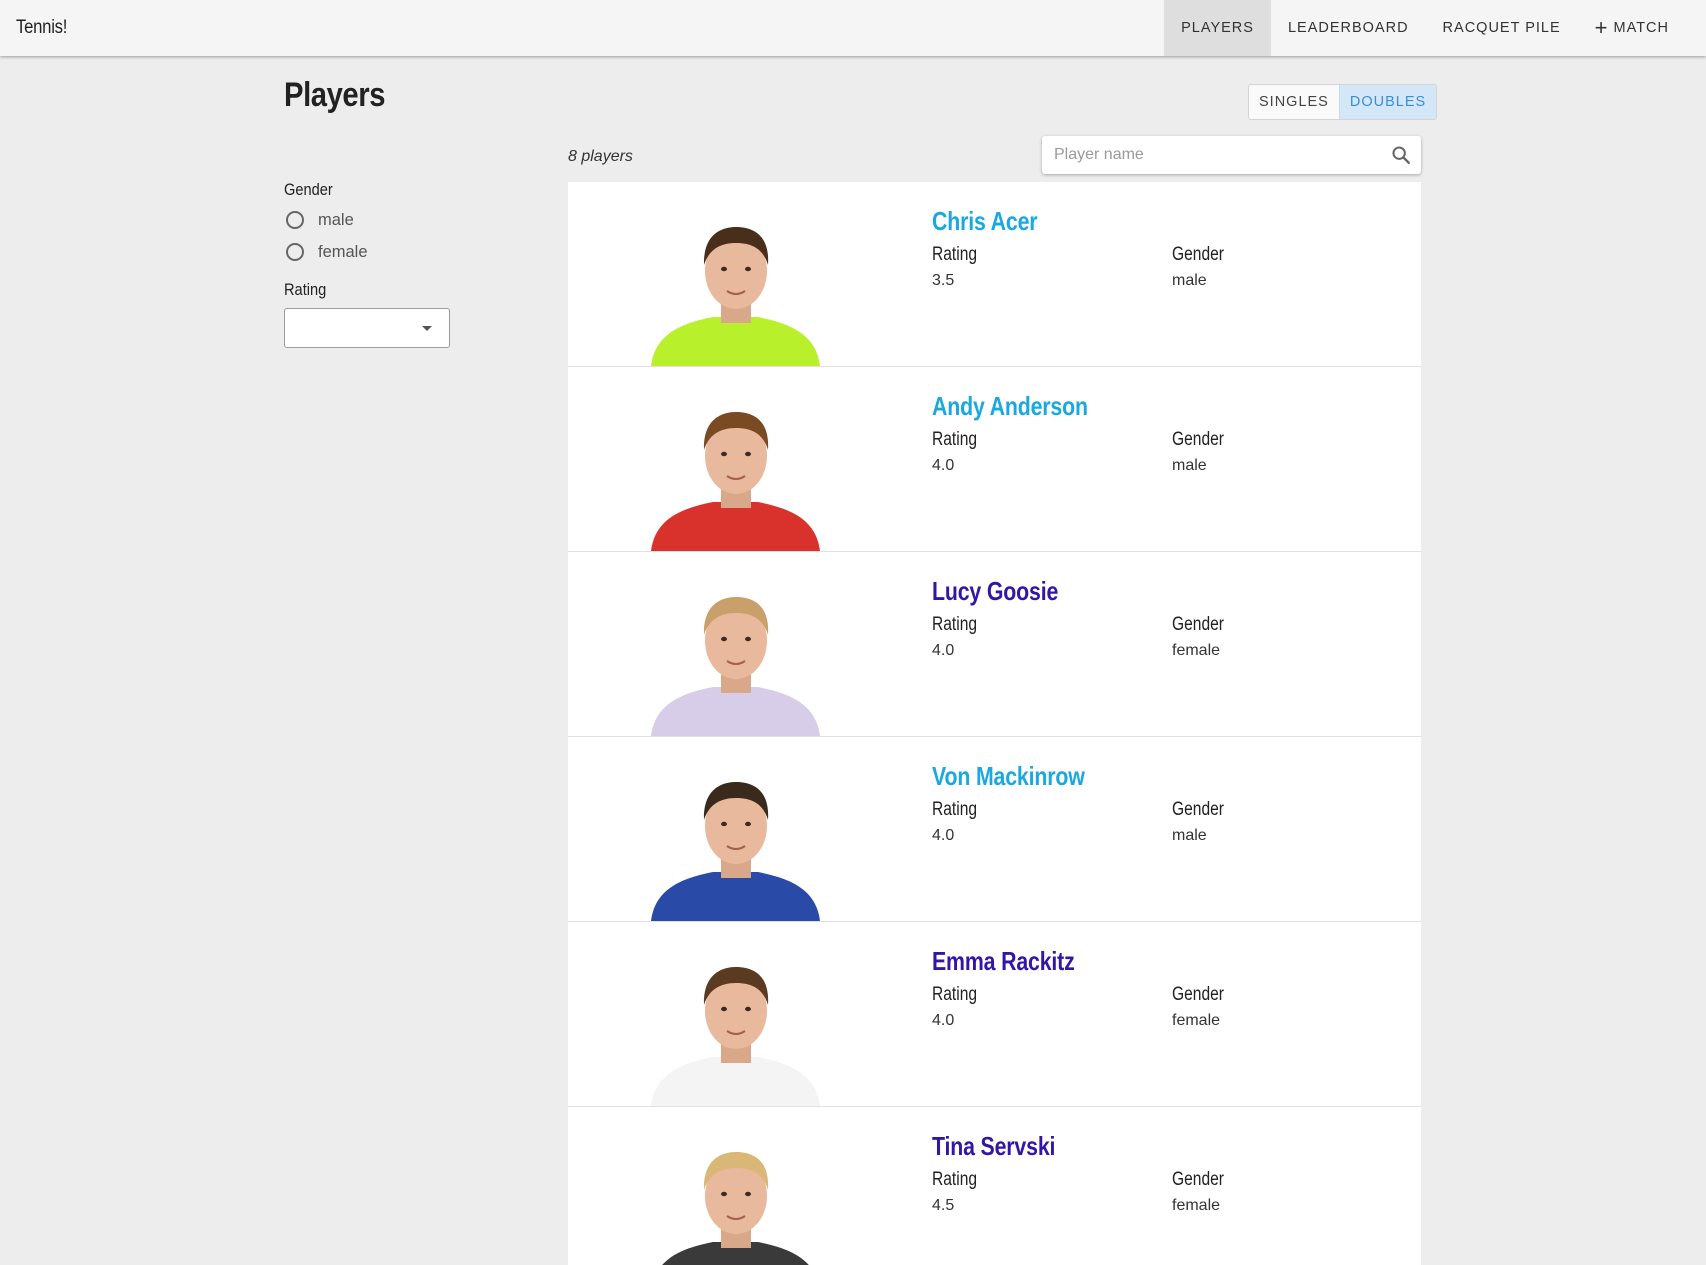 The height and width of the screenshot is (1265, 1706). What do you see at coordinates (994, 274) in the screenshot?
I see `player-card: Chris Acer Rating Gender 3.5 male` at bounding box center [994, 274].